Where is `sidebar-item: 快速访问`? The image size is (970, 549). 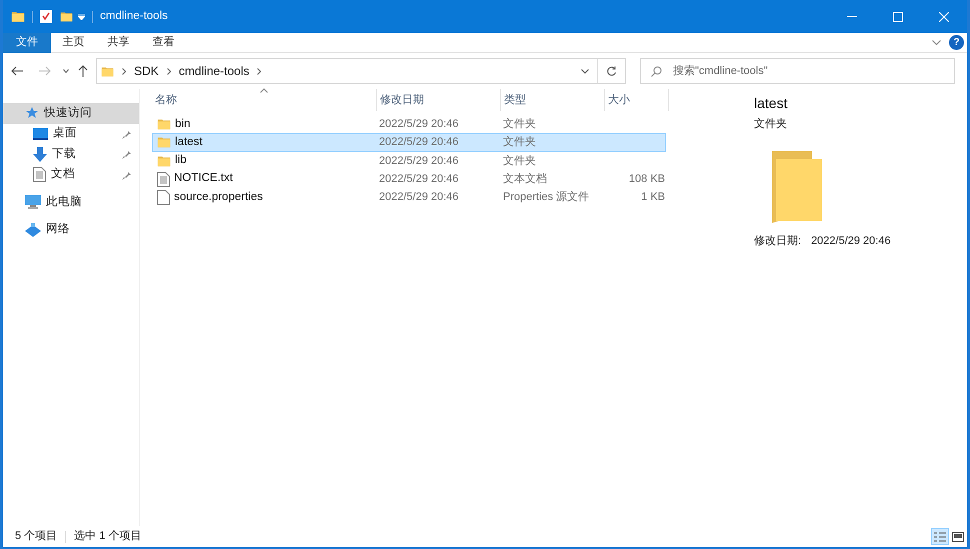 sidebar-item: 快速访问 is located at coordinates (71, 113).